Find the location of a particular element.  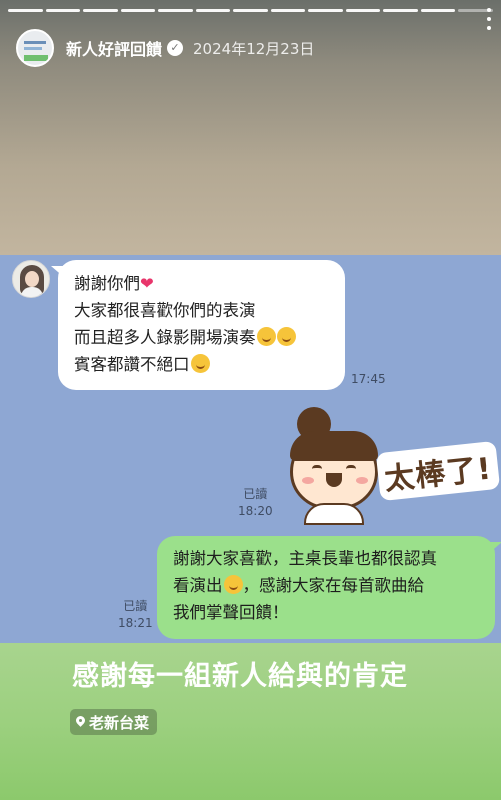

message-line: 看演出 ，感謝大家在每首歌曲給 is located at coordinates (298, 585).